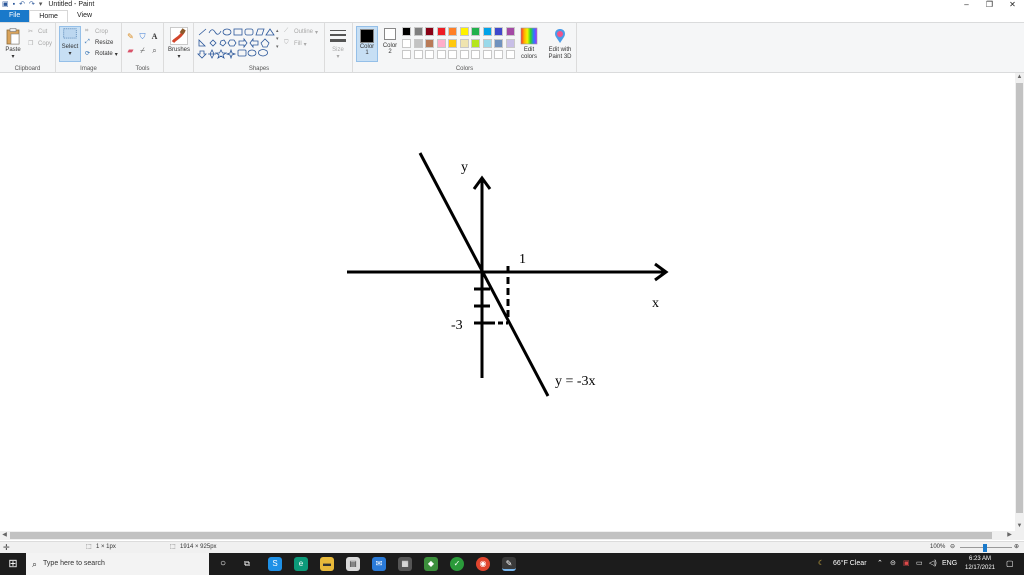 The image size is (1024, 575). Describe the element at coordinates (179, 43) in the screenshot. I see `brushes-button: Brushes ▾` at that location.